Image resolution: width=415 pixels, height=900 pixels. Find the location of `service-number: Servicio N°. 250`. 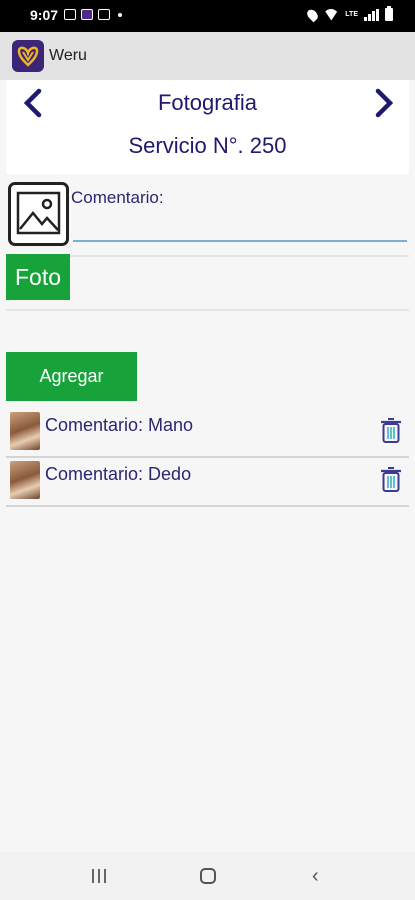

service-number: Servicio N°. 250 is located at coordinates (207, 145).